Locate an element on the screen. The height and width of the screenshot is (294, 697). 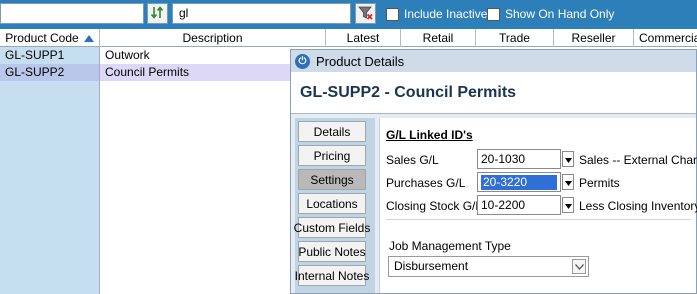
product-heading: GL-SUPP2 - Council Permits is located at coordinates (493, 93).